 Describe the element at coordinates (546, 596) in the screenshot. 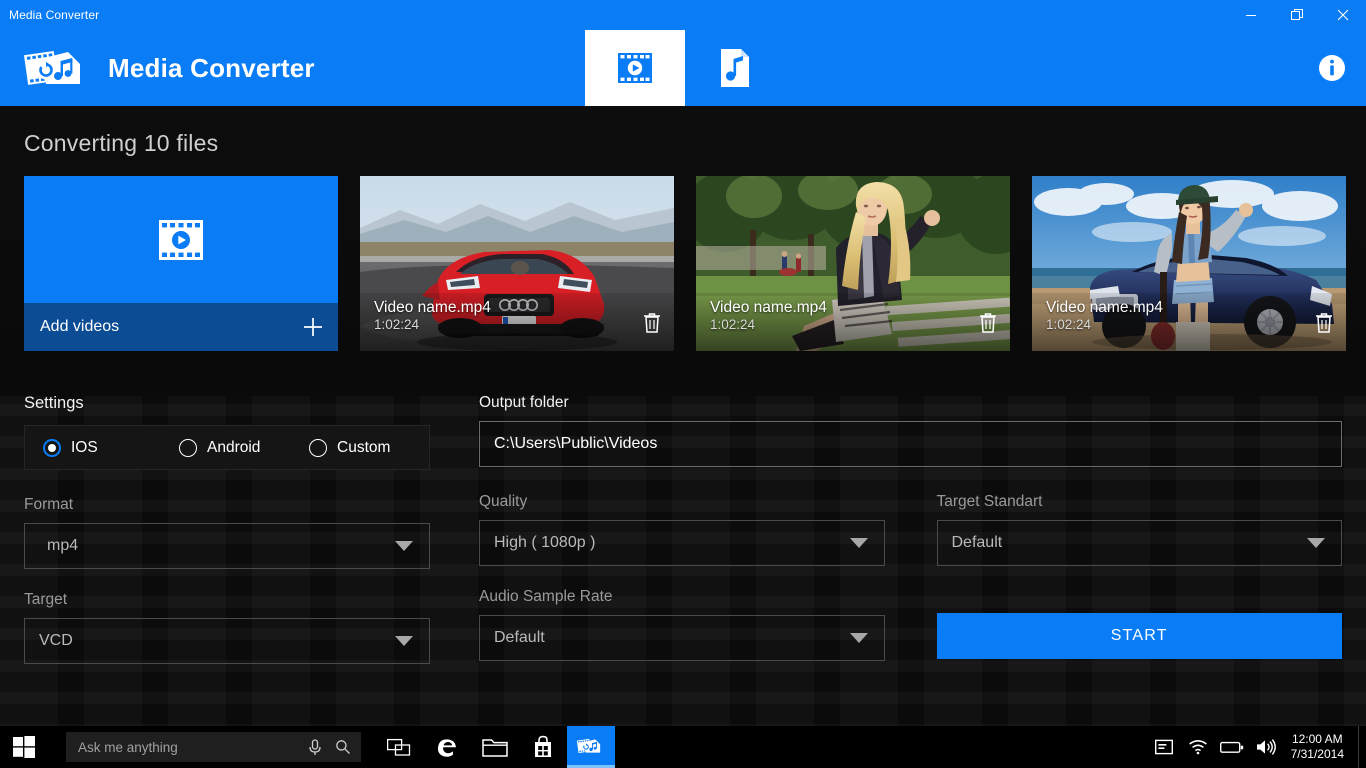

I see `audio-sample-rate-label: Audio Sample Rate` at that location.